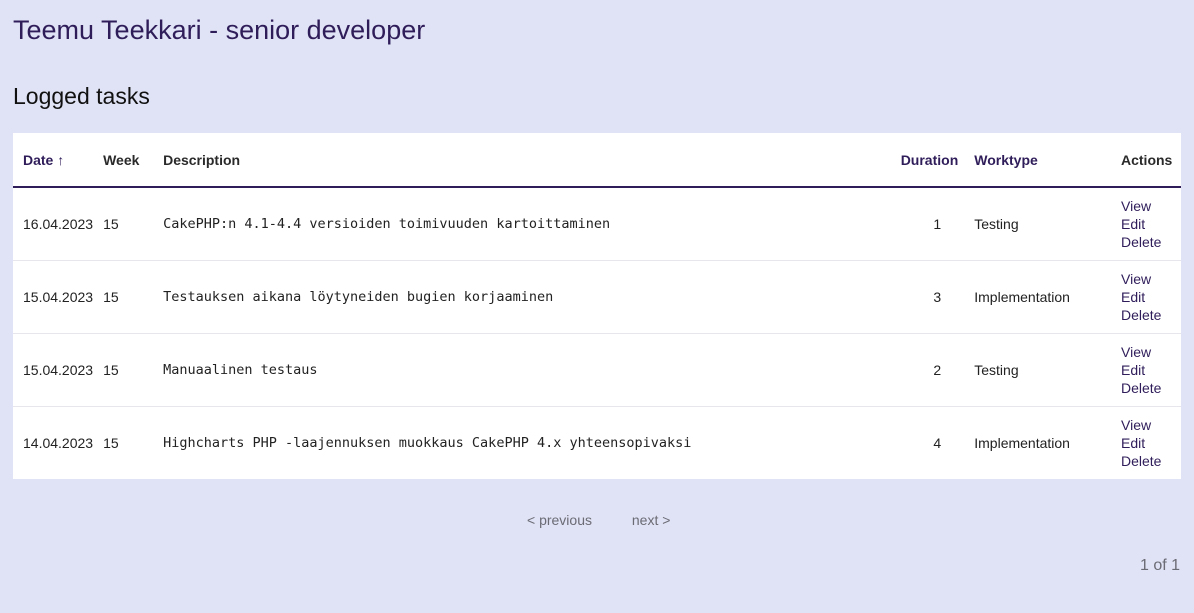  Describe the element at coordinates (932, 160) in the screenshot. I see `column-header-duration: Duration` at that location.